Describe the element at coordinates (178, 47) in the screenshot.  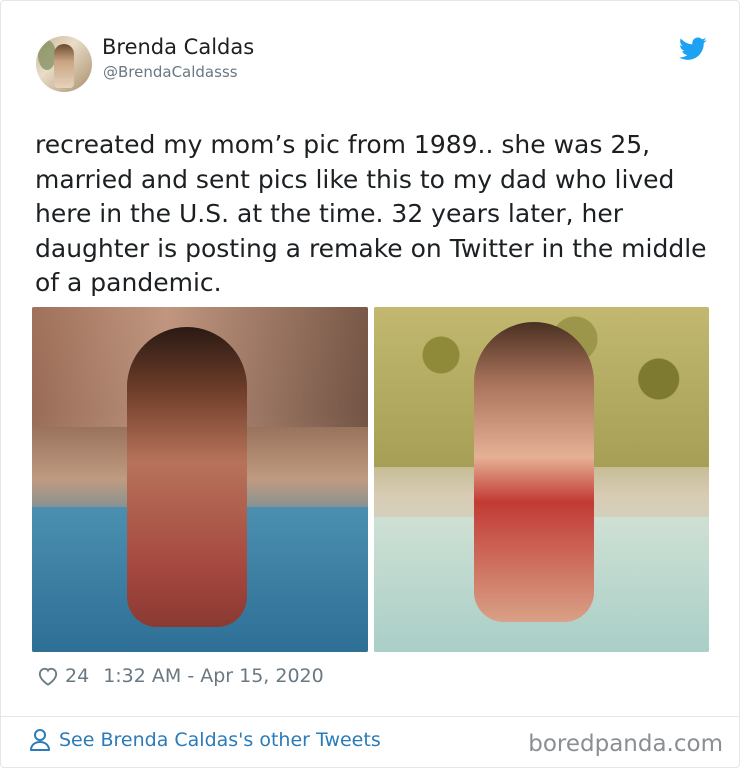
I see `author-display-name: Brenda Caldas` at that location.